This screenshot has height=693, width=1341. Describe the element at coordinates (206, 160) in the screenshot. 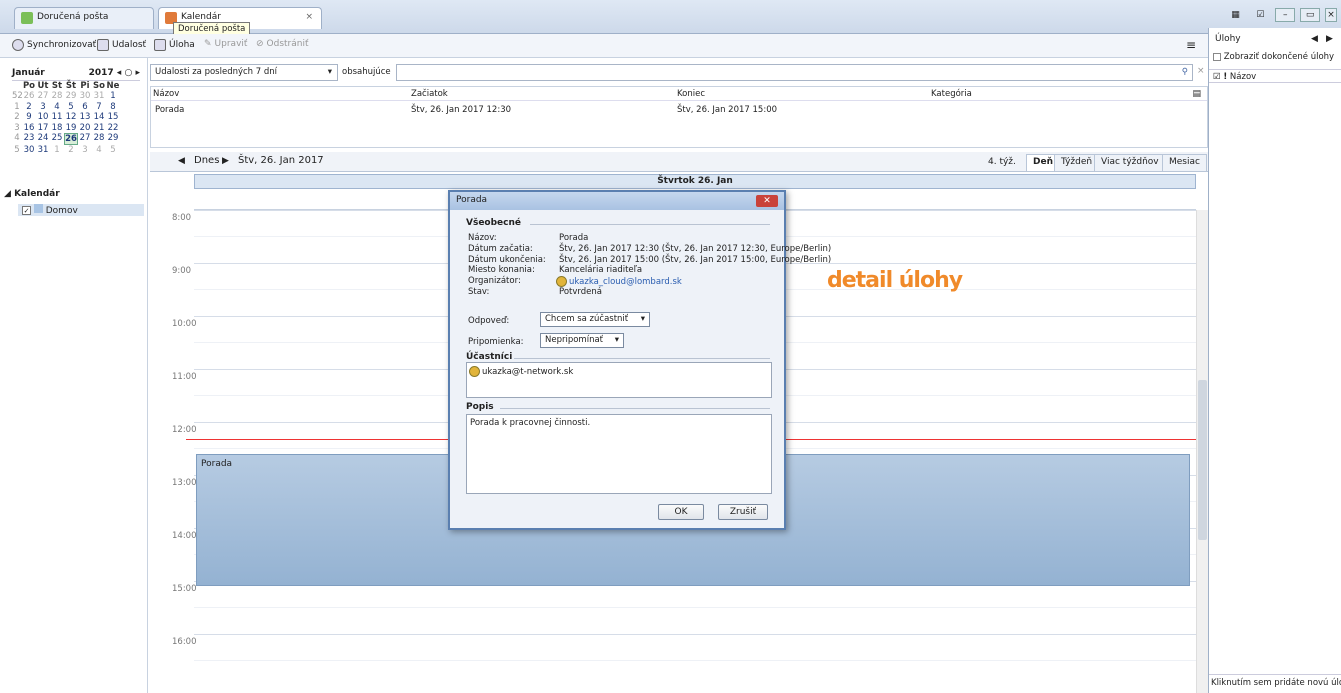

I see `today-button: Dnes` at that location.